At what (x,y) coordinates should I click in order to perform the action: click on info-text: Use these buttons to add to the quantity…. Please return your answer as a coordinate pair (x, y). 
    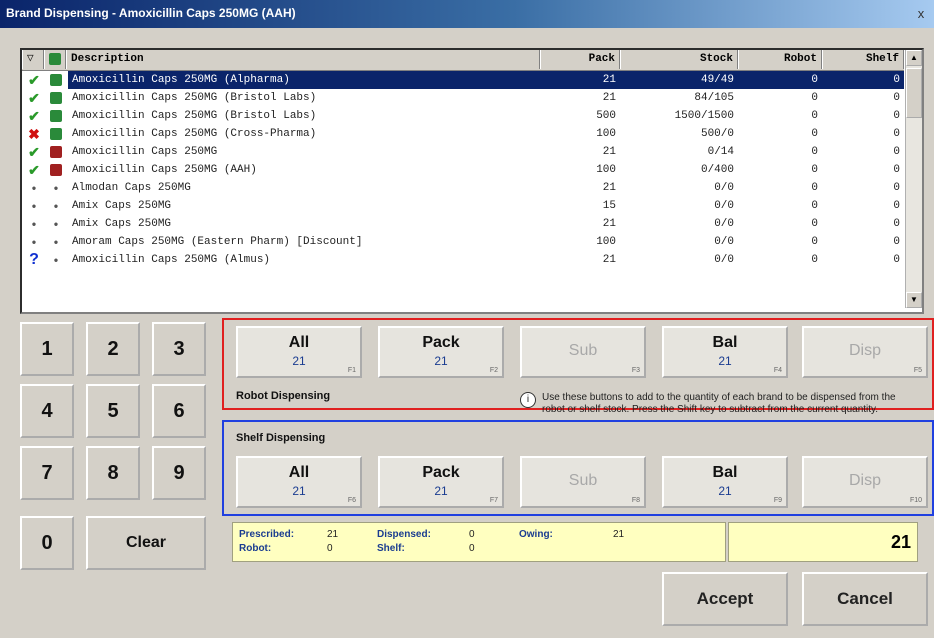
    Looking at the image, I should click on (719, 403).